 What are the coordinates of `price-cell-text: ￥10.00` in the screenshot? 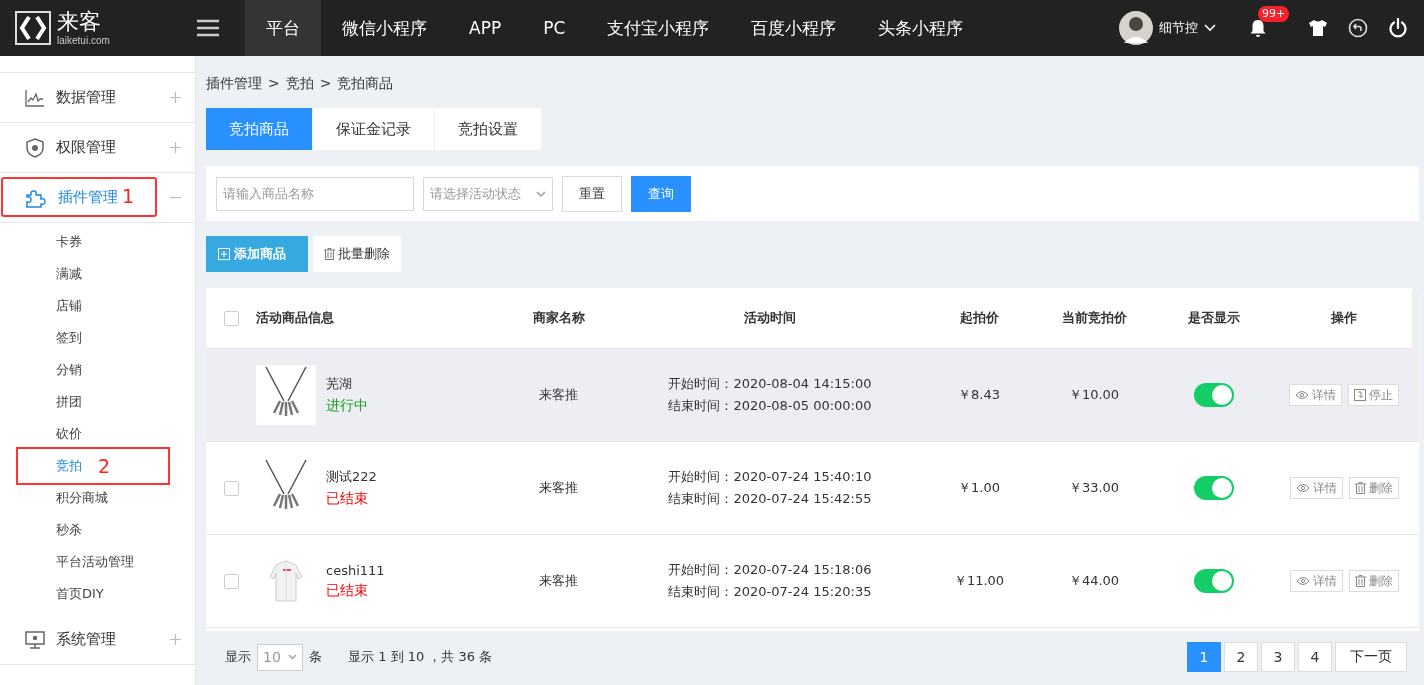 It's located at (1094, 395).